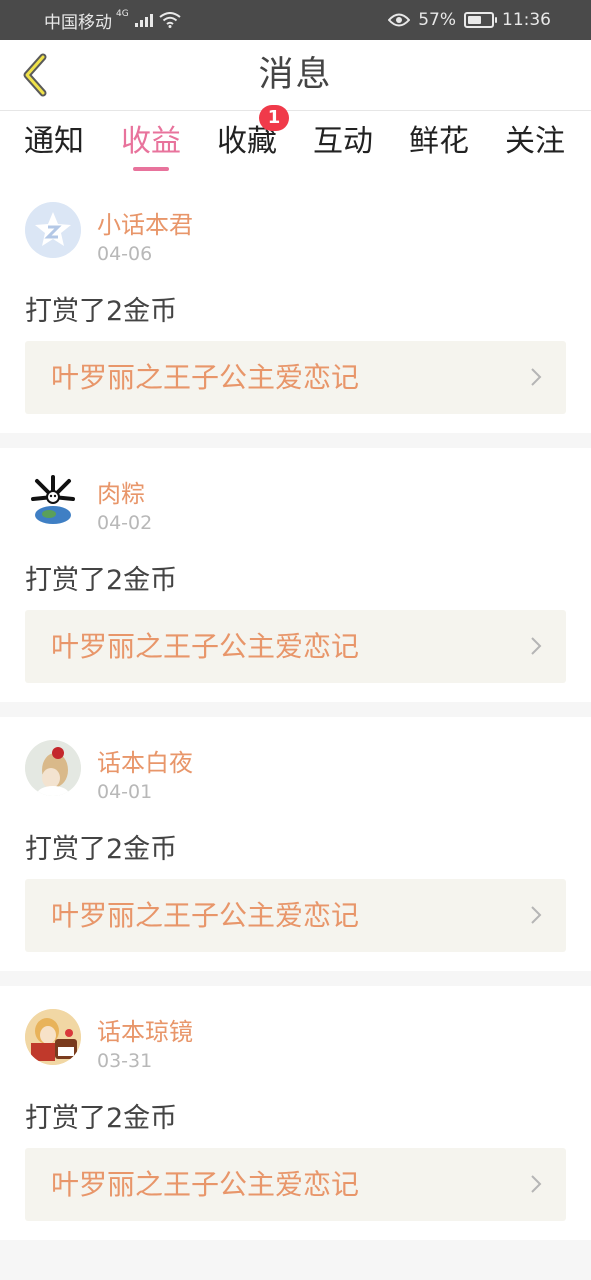 This screenshot has height=1280, width=591. What do you see at coordinates (151, 141) in the screenshot?
I see `tab-label: 收益` at bounding box center [151, 141].